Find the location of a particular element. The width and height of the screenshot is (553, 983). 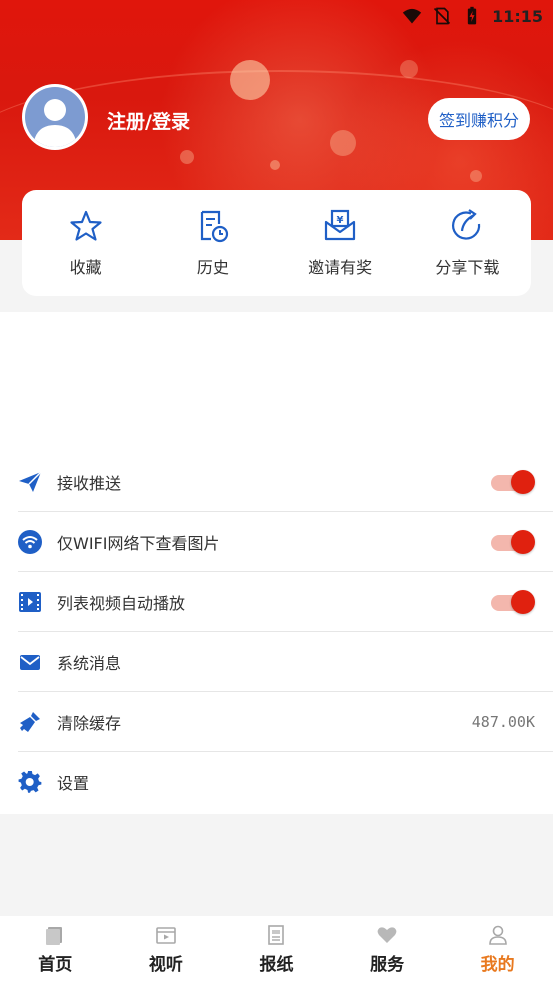

setting-label: 设置 is located at coordinates (73, 783).